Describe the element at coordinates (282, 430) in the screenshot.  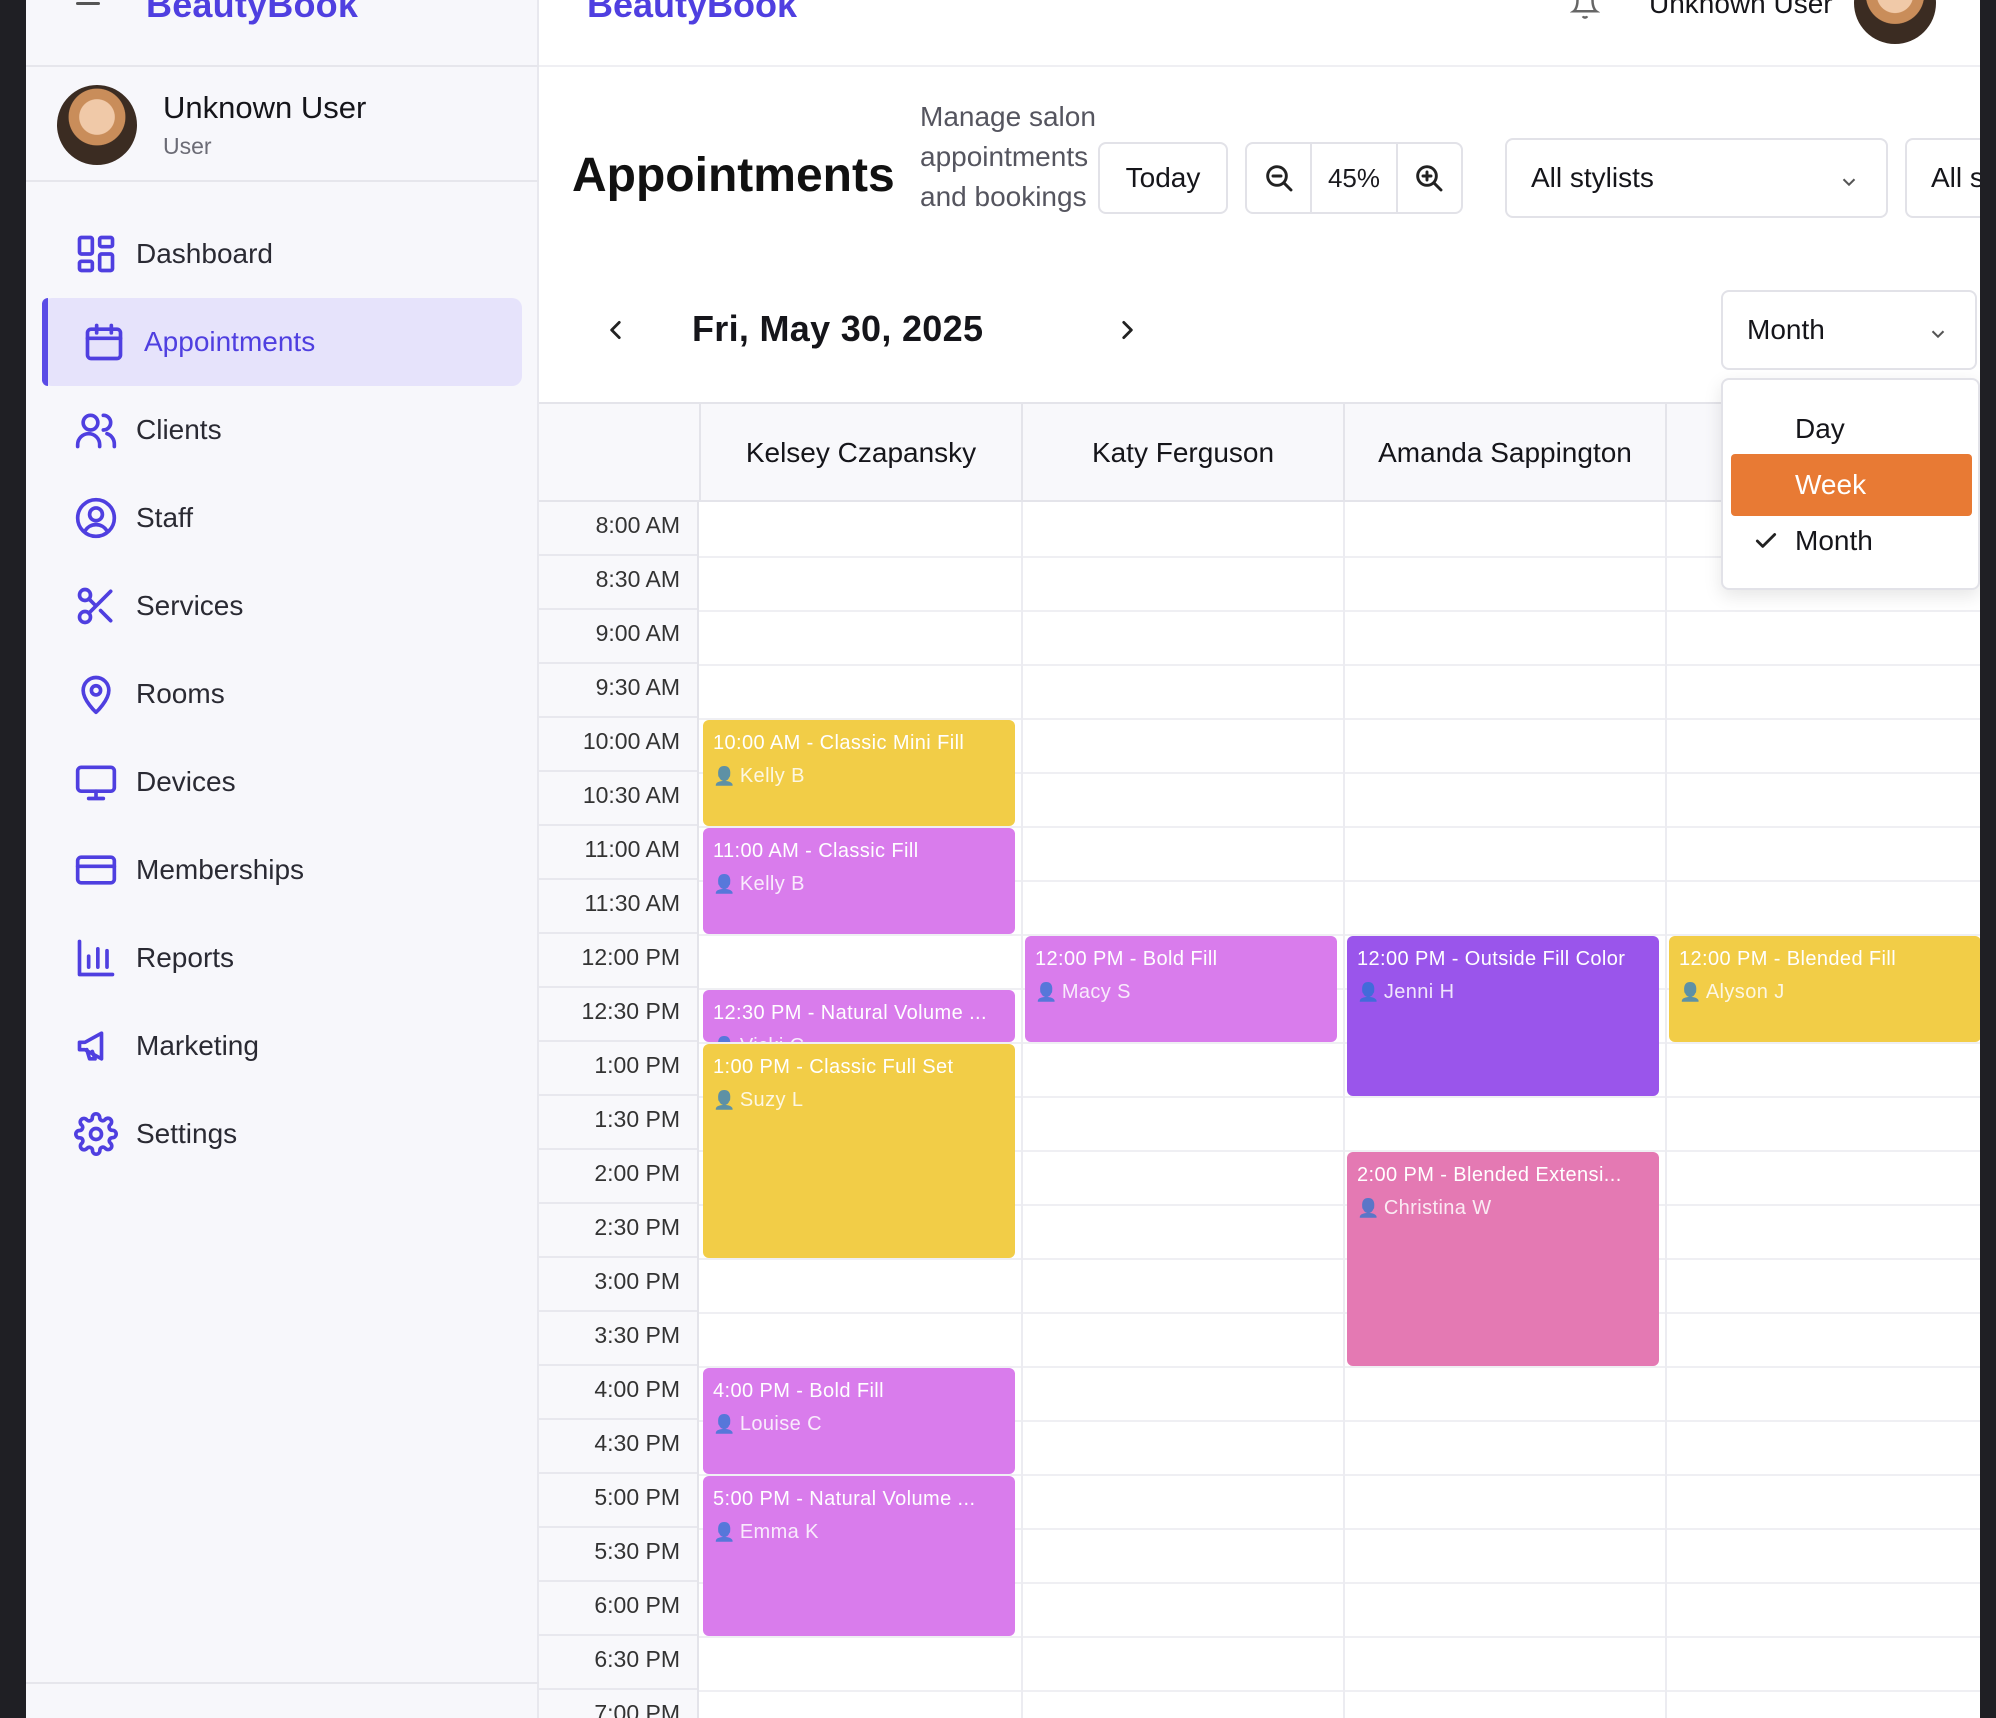
I see `sidebar-item-clients: Clients` at that location.